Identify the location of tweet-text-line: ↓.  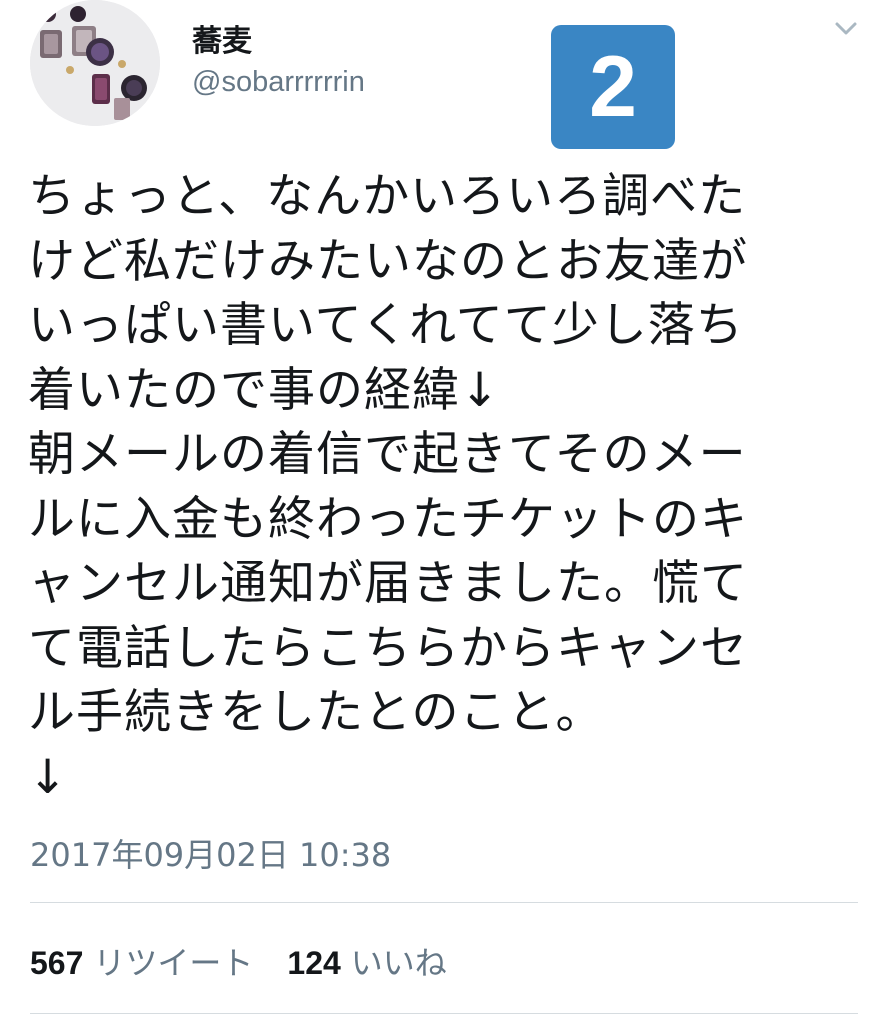
(48, 777).